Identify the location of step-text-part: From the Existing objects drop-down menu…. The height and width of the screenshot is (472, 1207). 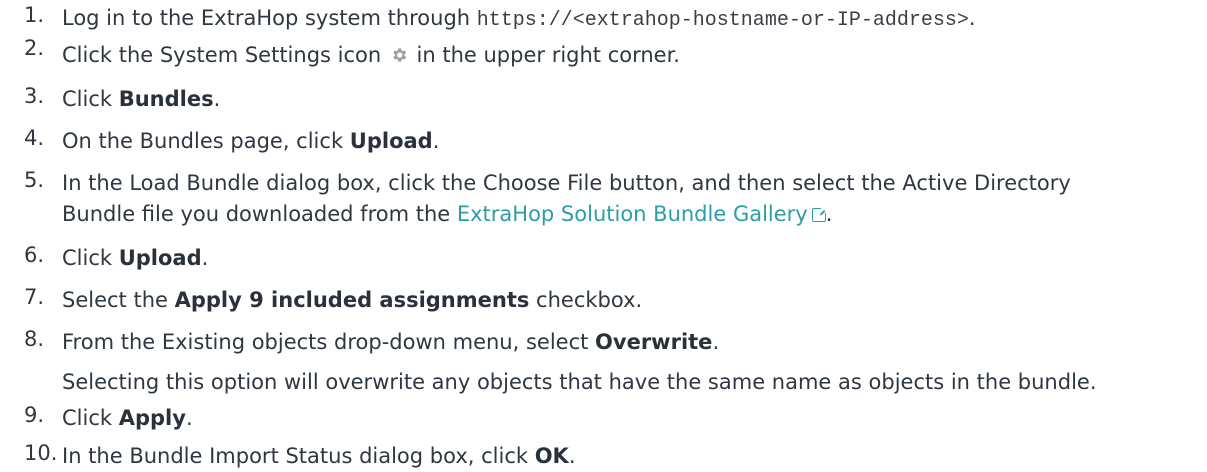
(329, 342).